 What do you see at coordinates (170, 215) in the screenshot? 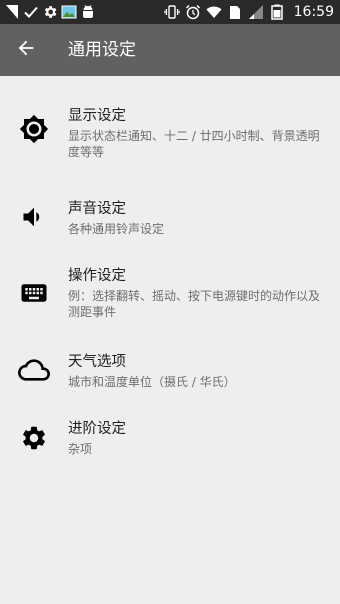
I see `settings-item-sound: 声音设定 各种通用铃声设定` at bounding box center [170, 215].